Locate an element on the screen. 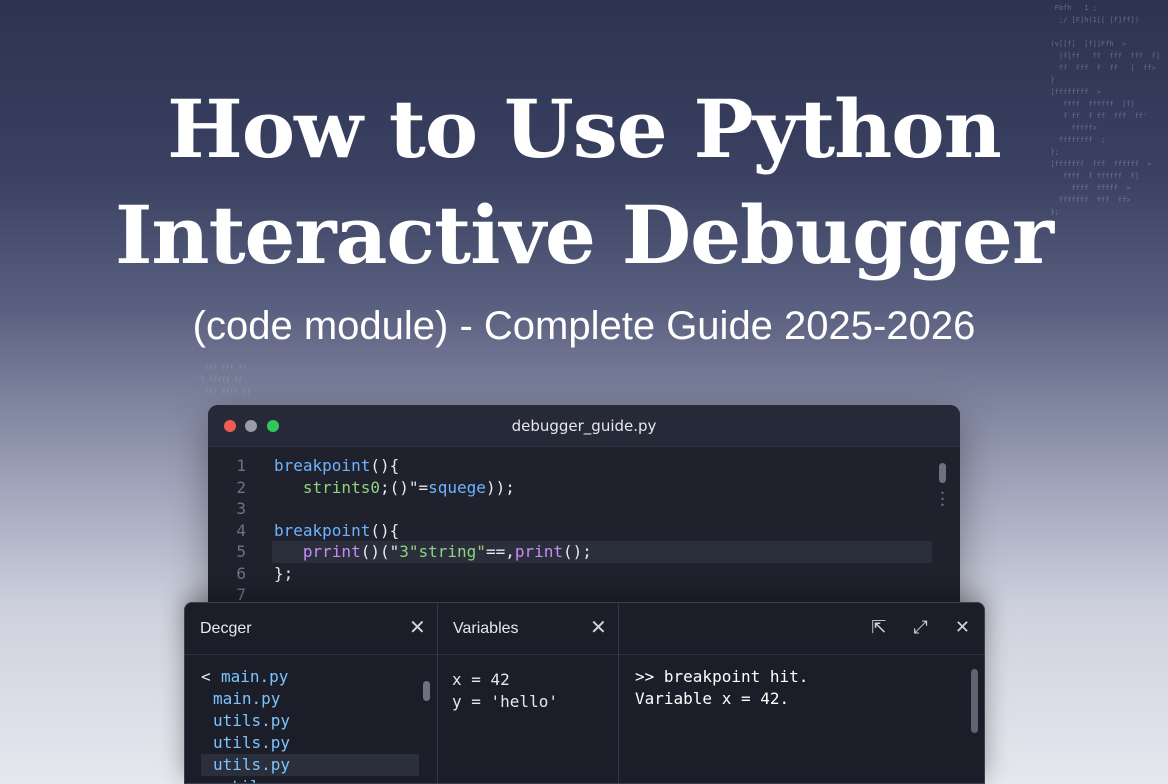  console-pane-header: ⇱ ⤢ ✕ is located at coordinates (801, 629).